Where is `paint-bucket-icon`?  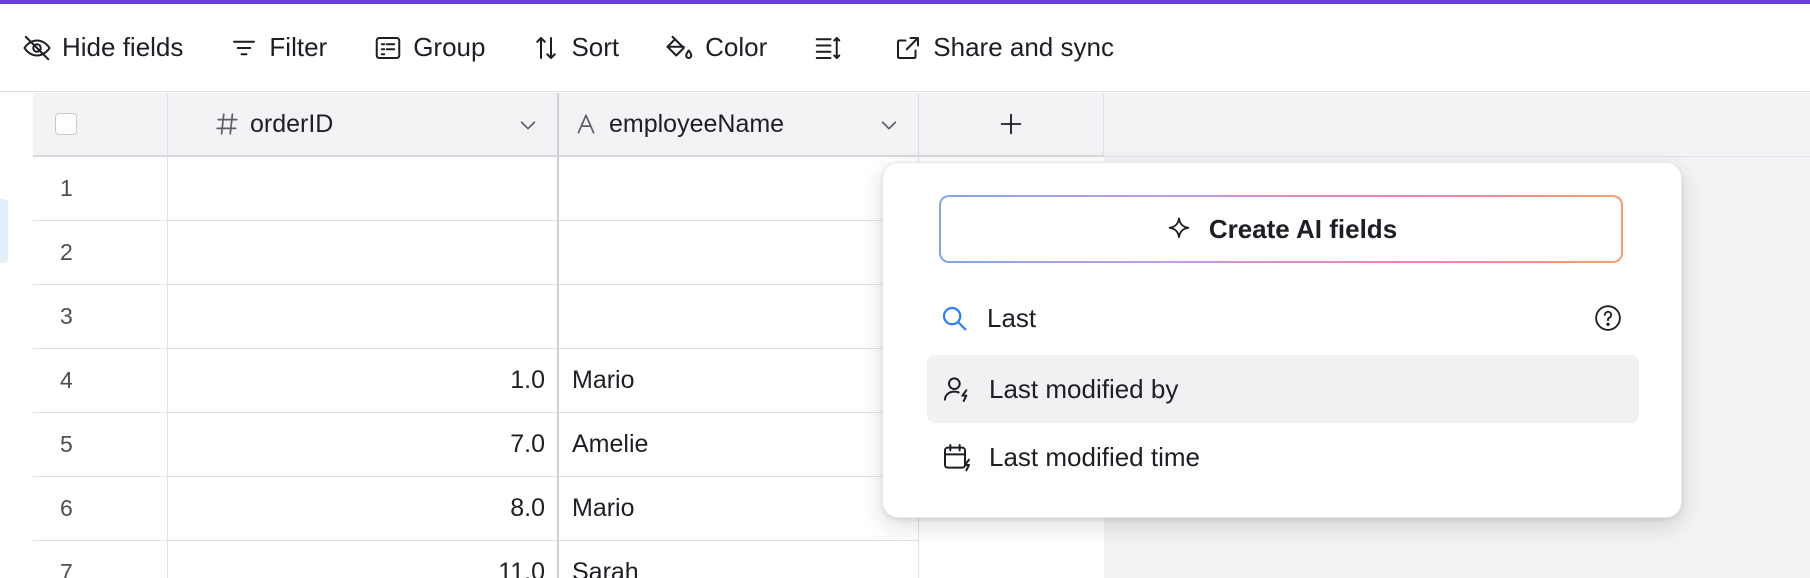 paint-bucket-icon is located at coordinates (679, 47).